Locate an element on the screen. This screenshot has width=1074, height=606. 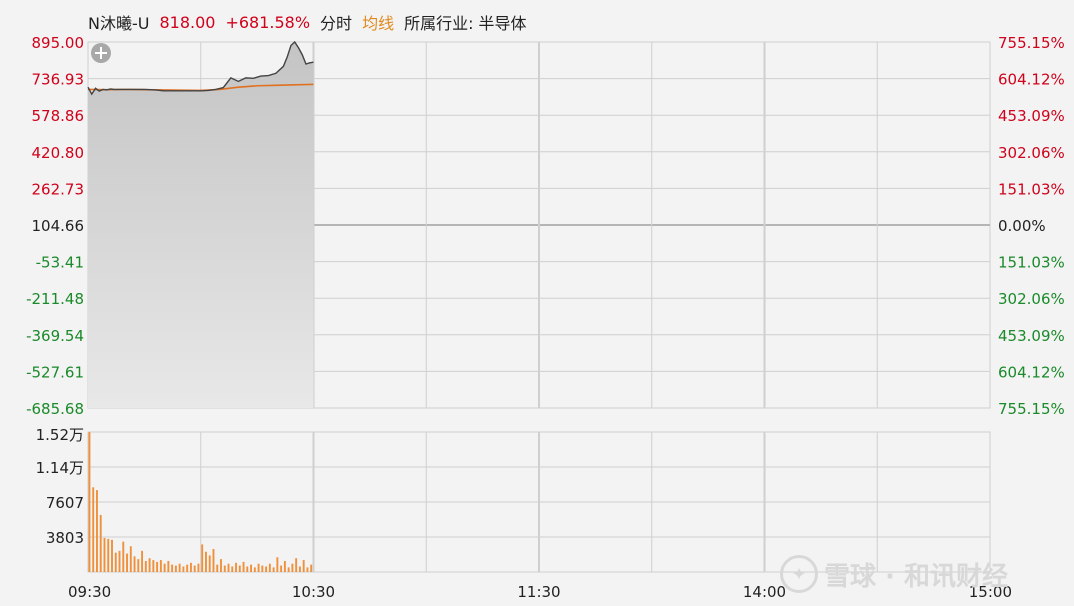
volume-tick-label: 3803 is located at coordinates (65, 538).